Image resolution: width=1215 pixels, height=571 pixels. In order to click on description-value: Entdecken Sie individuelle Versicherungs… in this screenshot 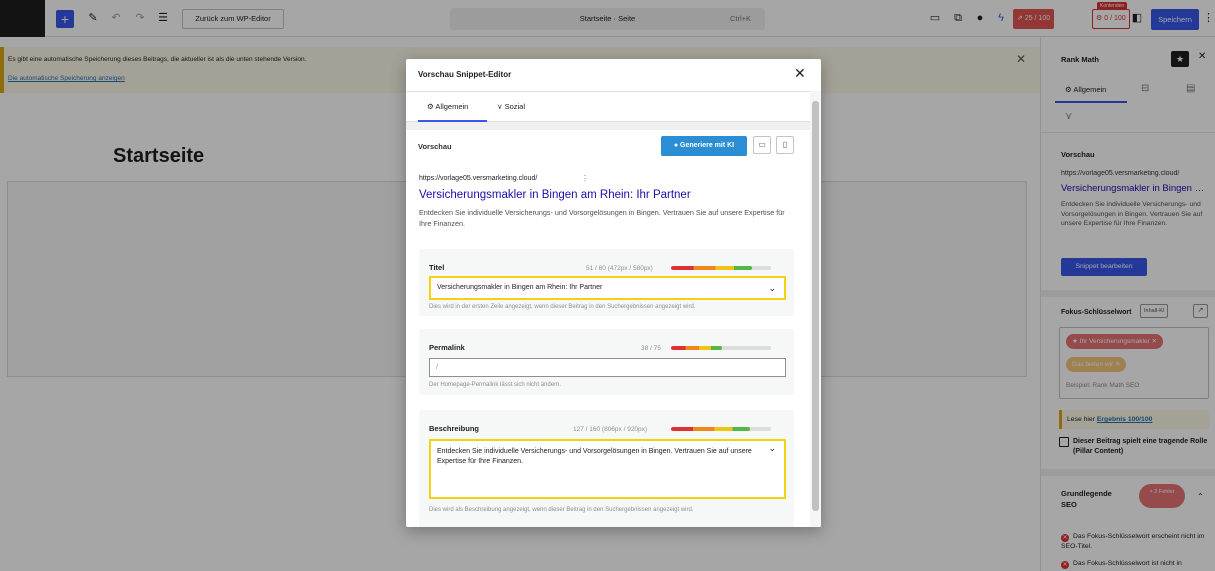, I will do `click(594, 456)`.